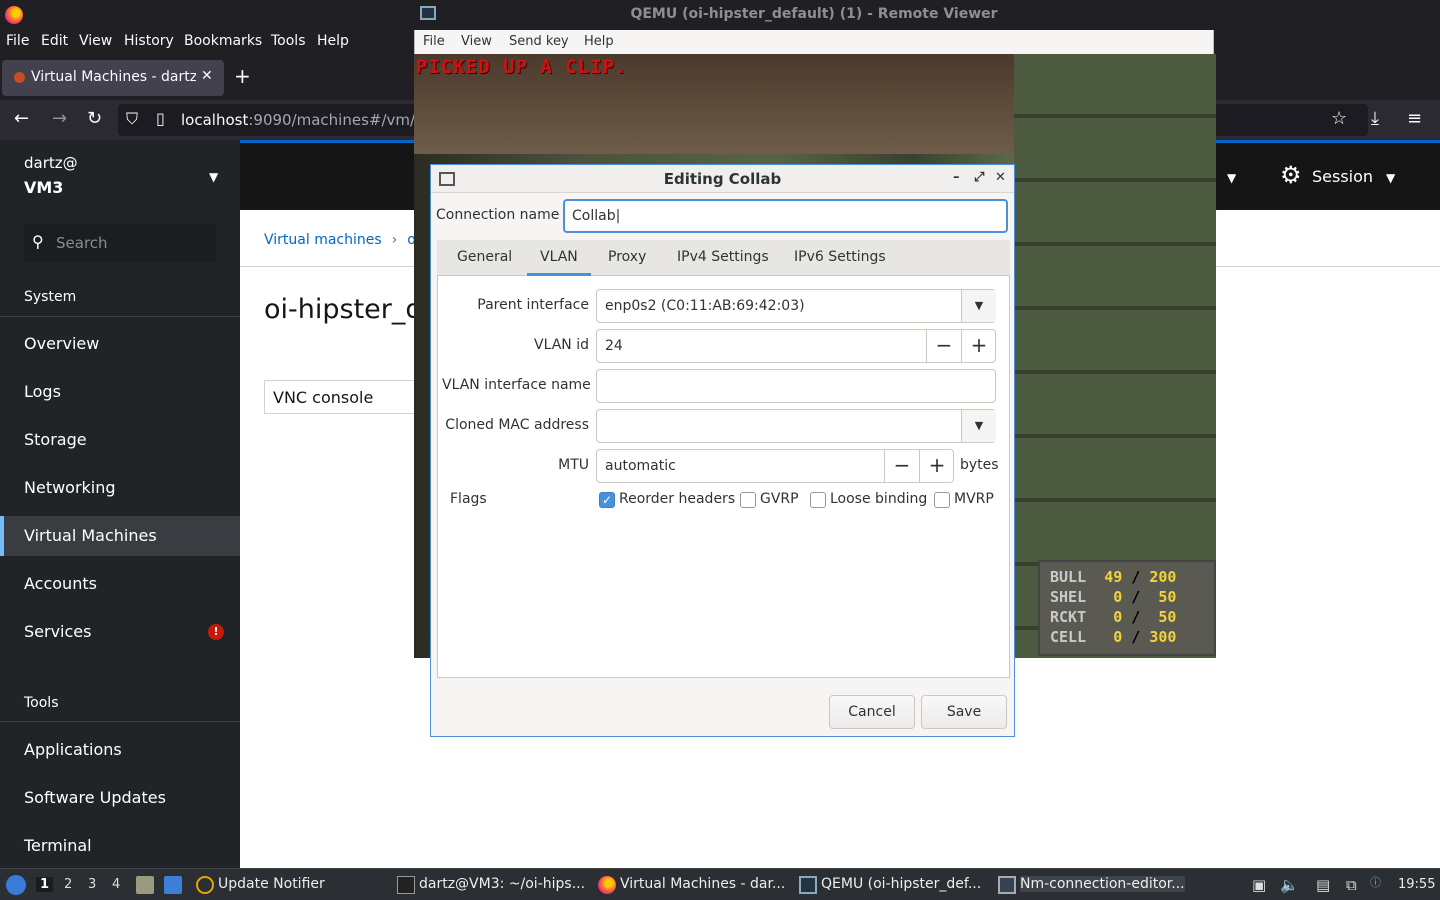 Image resolution: width=1440 pixels, height=900 pixels. Describe the element at coordinates (223, 41) in the screenshot. I see `menu-bookmarks: Bookmarks` at that location.